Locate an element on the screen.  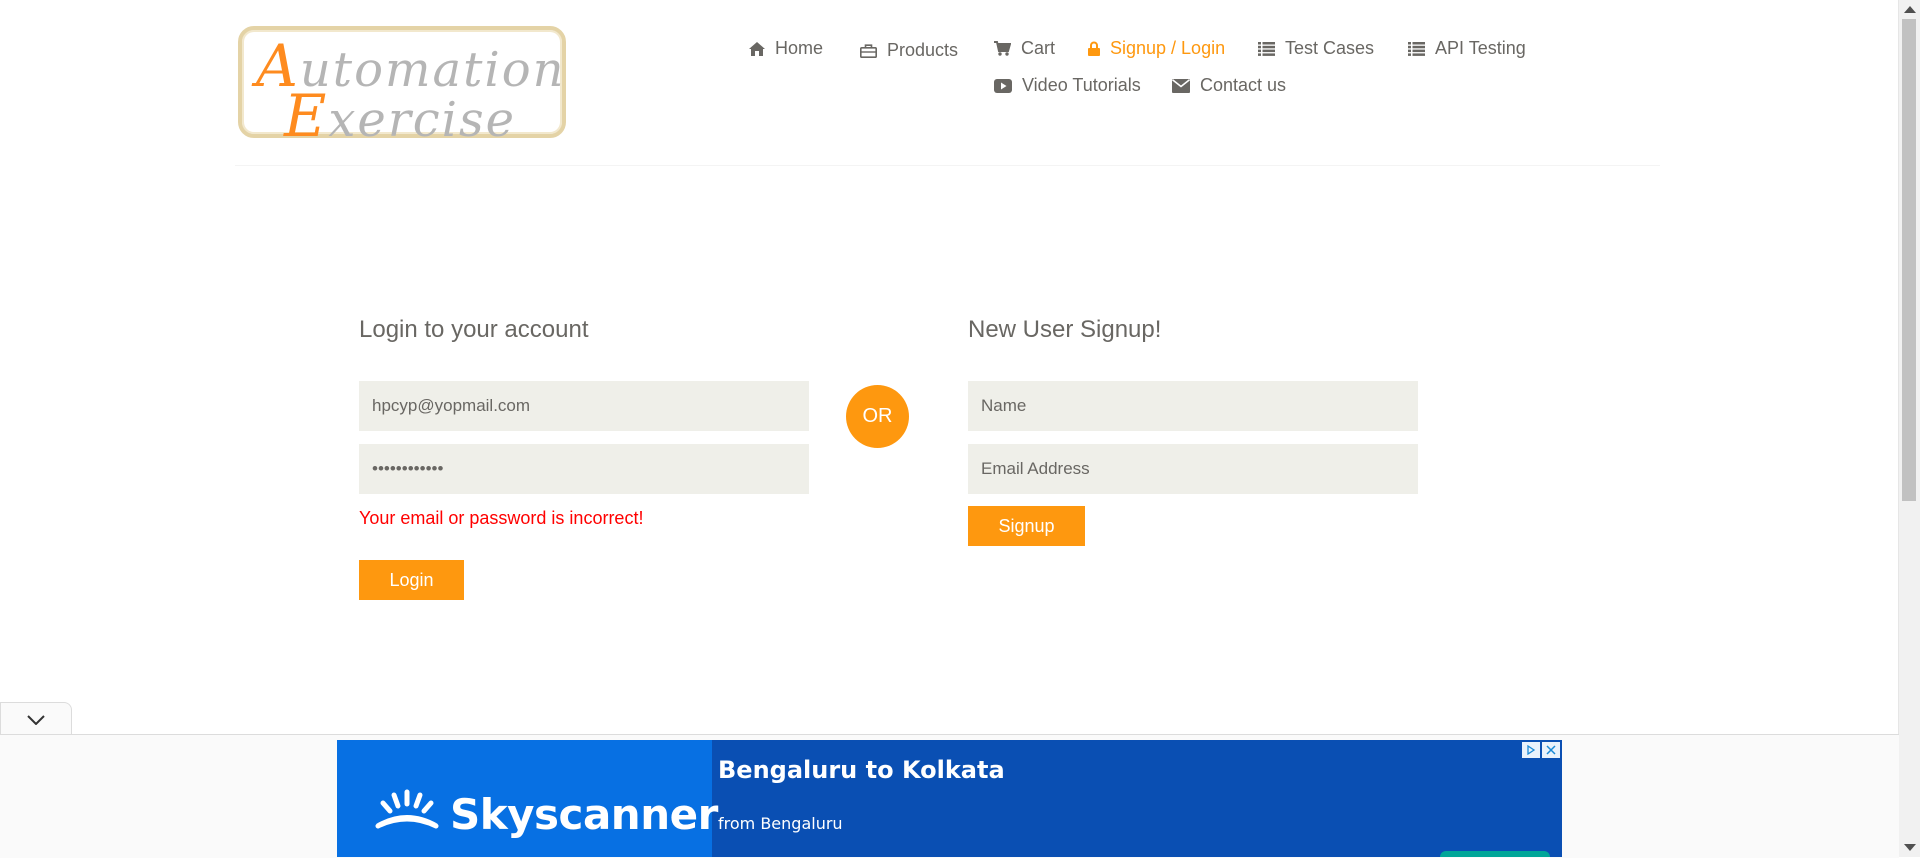
ad-choices is located at coordinates (1541, 750).